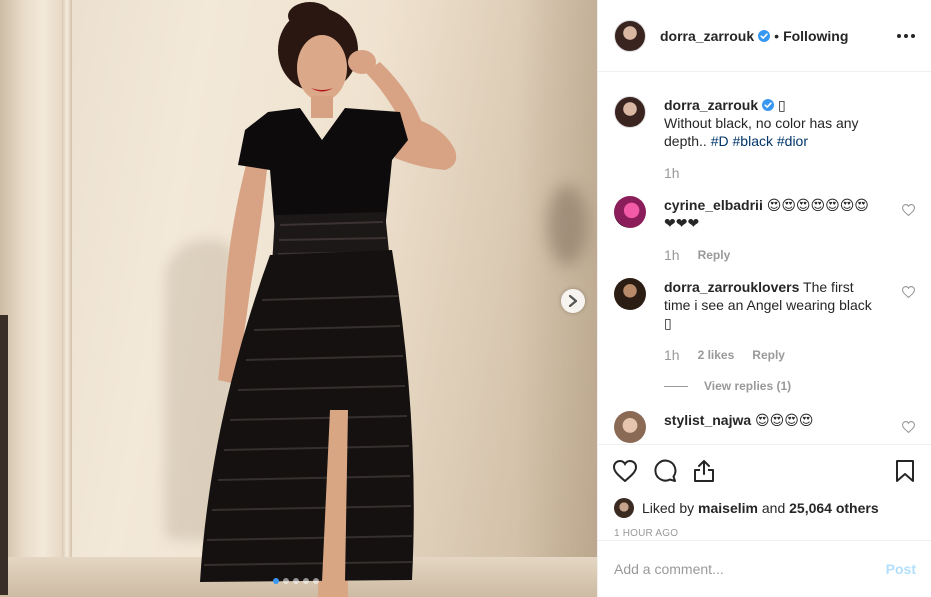 Image resolution: width=931 pixels, height=597 pixels. I want to click on heart-icon, so click(625, 470).